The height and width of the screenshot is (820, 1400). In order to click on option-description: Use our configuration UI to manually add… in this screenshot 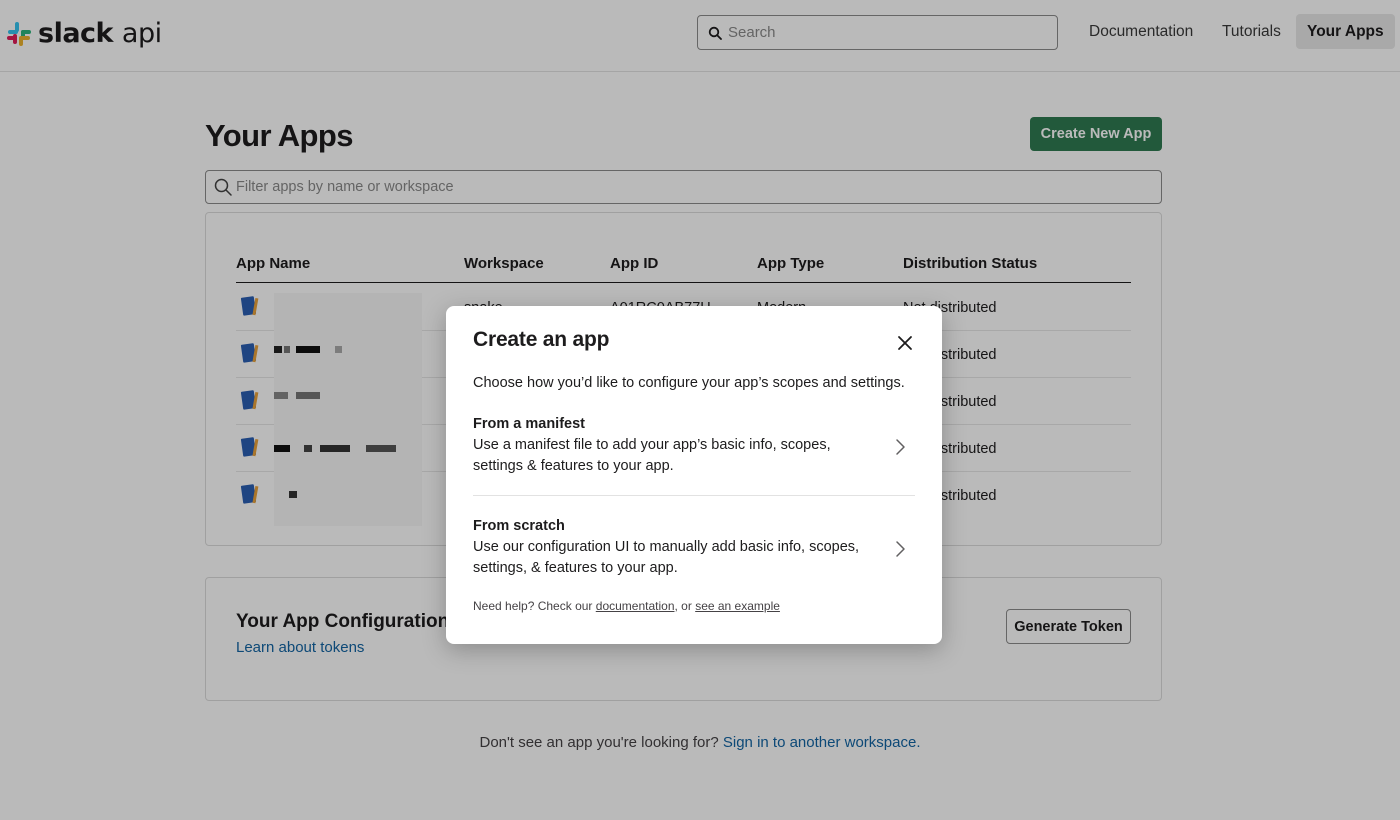, I will do `click(666, 557)`.